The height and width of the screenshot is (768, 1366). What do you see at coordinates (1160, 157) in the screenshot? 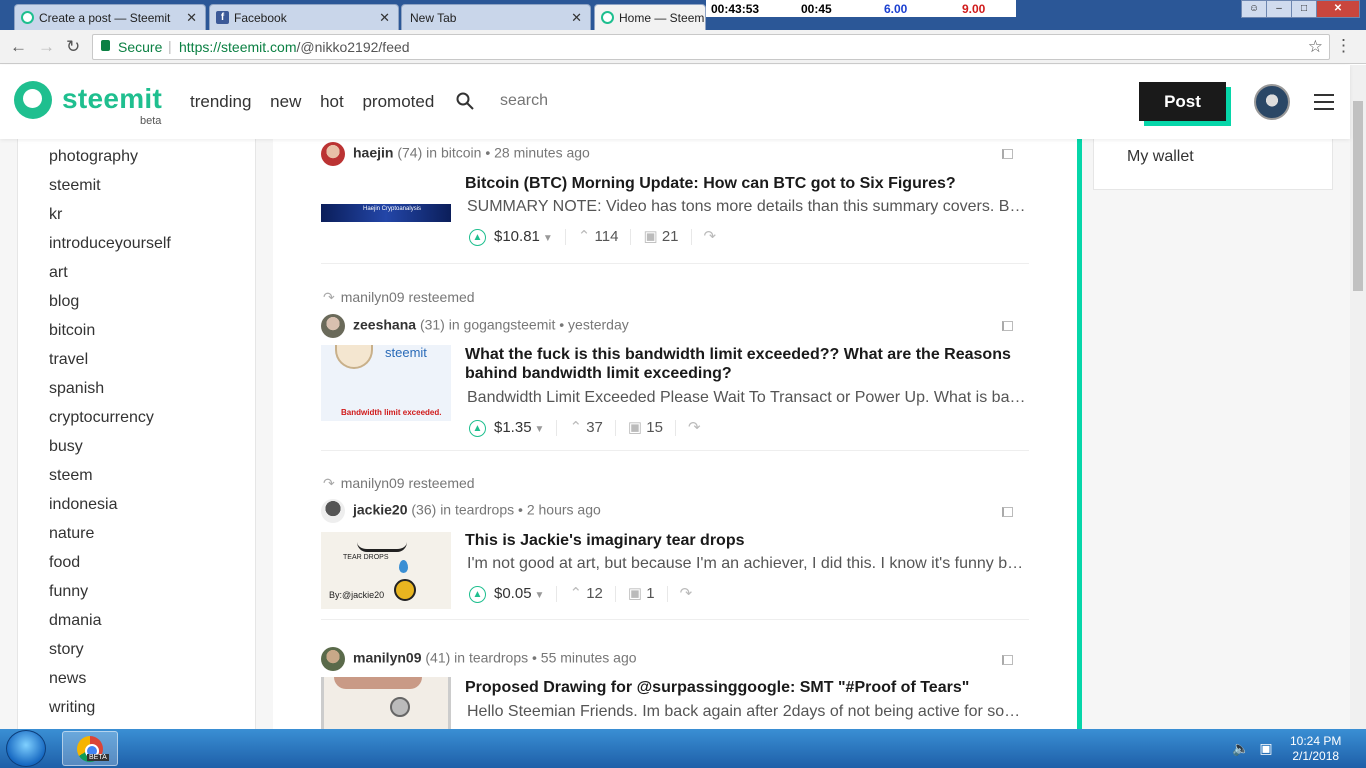
I see `my-wallet-link: My wallet` at bounding box center [1160, 157].